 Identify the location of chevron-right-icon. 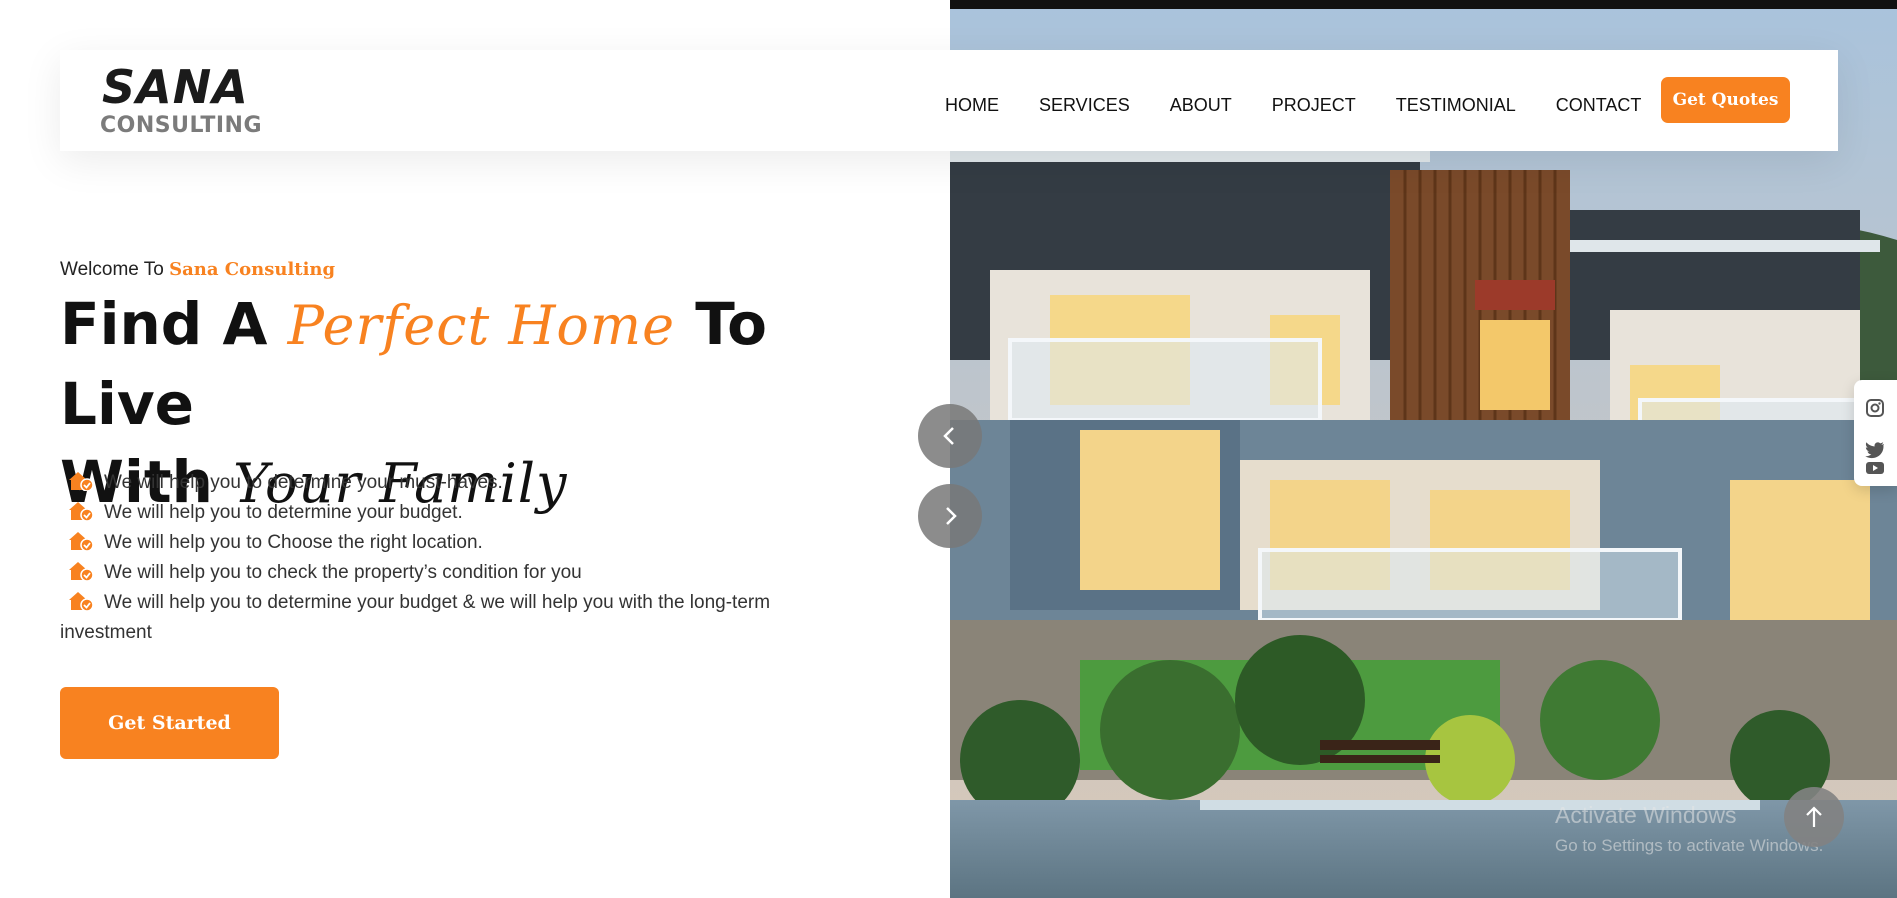
(951, 516).